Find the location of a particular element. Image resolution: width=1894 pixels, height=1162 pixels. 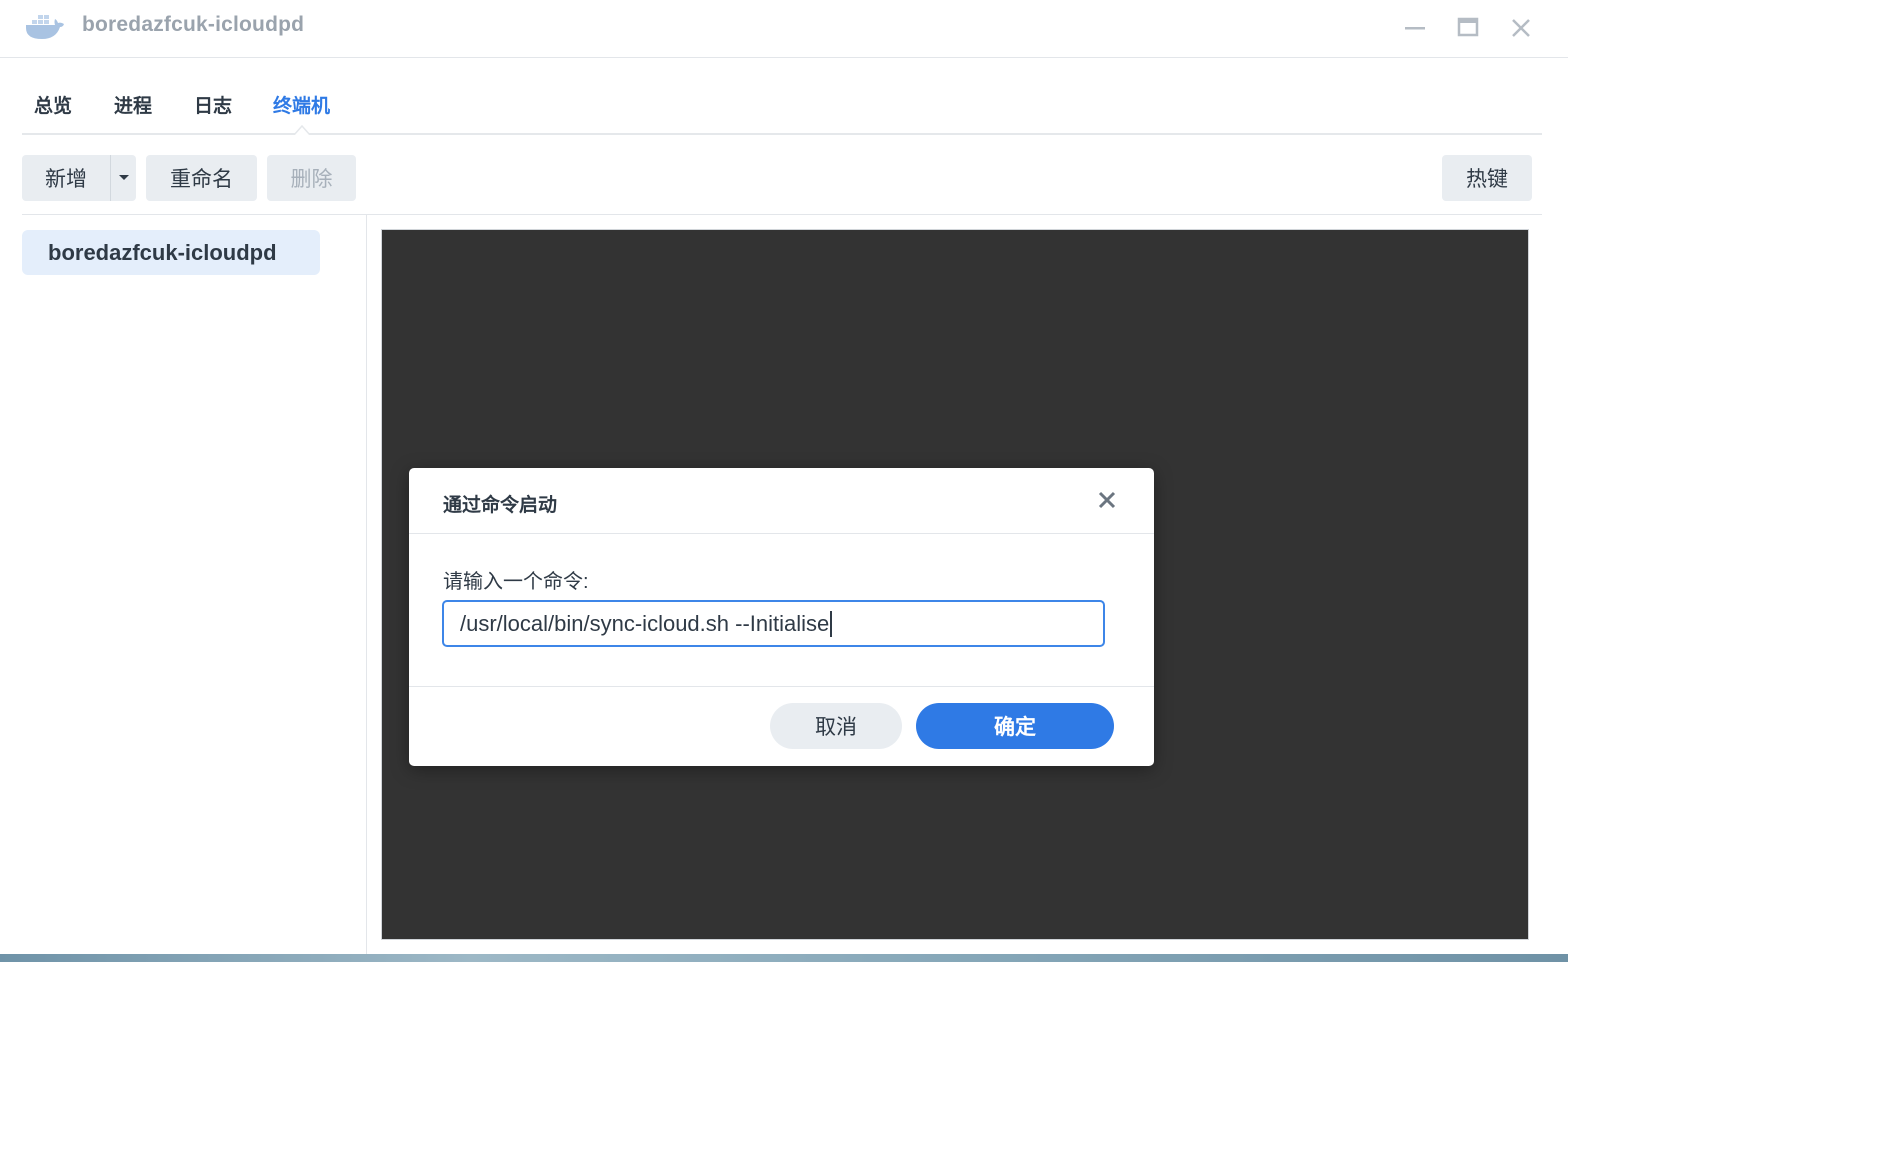

session-item: boredazfcuk-icloudpd is located at coordinates (171, 252).